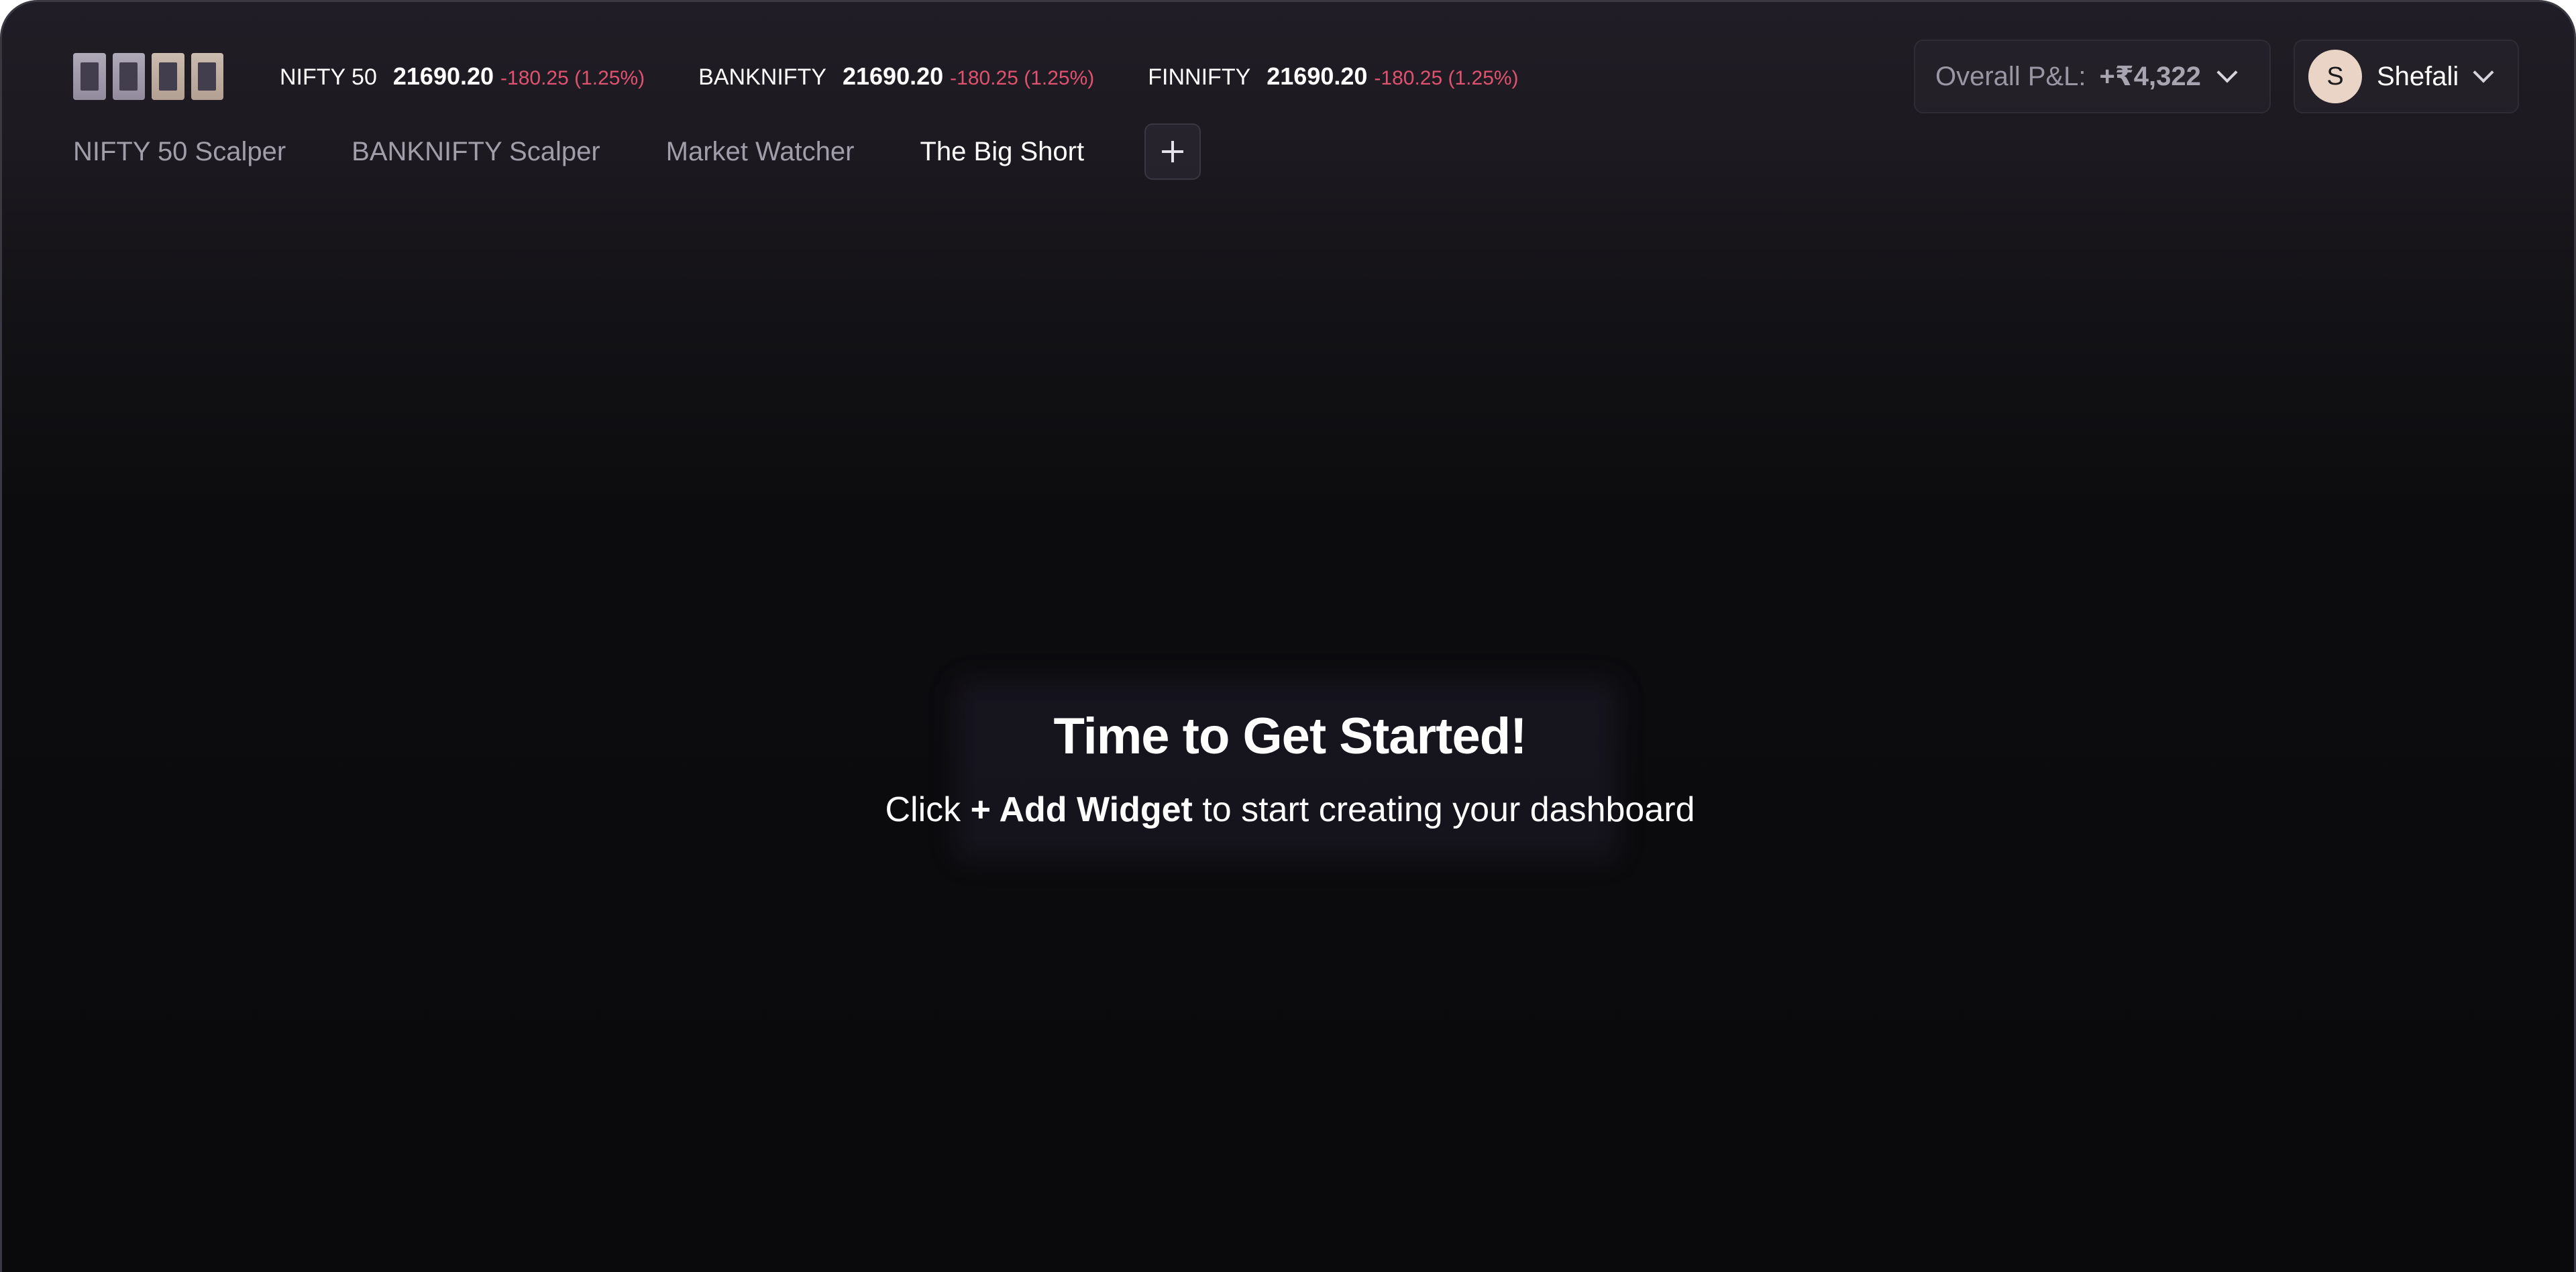 This screenshot has height=1272, width=2576. Describe the element at coordinates (2150, 76) in the screenshot. I see `pnl-value: +₹4,322` at that location.